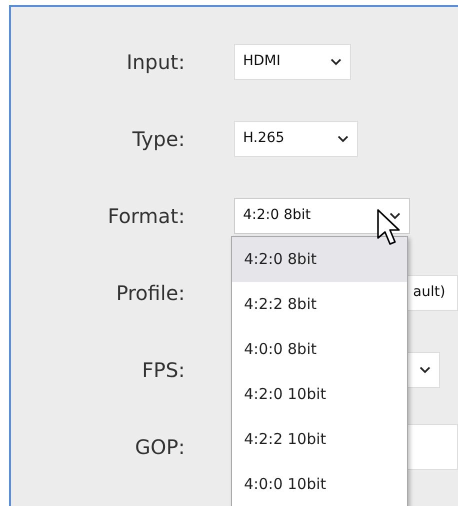 Image resolution: width=458 pixels, height=506 pixels. What do you see at coordinates (292, 62) in the screenshot?
I see `dropdown-select: HDMI` at bounding box center [292, 62].